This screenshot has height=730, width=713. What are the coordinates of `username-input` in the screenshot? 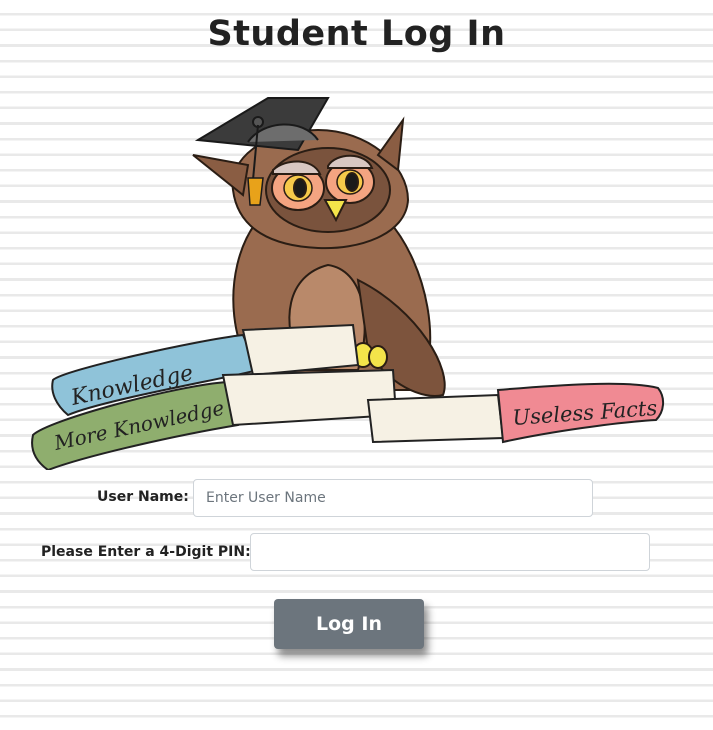 It's located at (393, 498).